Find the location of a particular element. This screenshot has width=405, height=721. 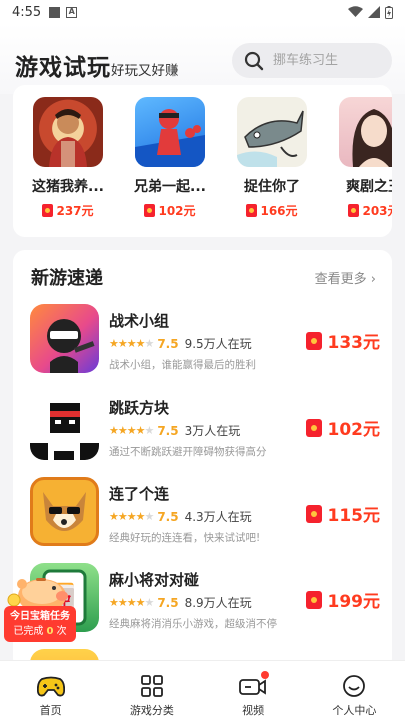

game-reward: 115元 is located at coordinates (342, 513).